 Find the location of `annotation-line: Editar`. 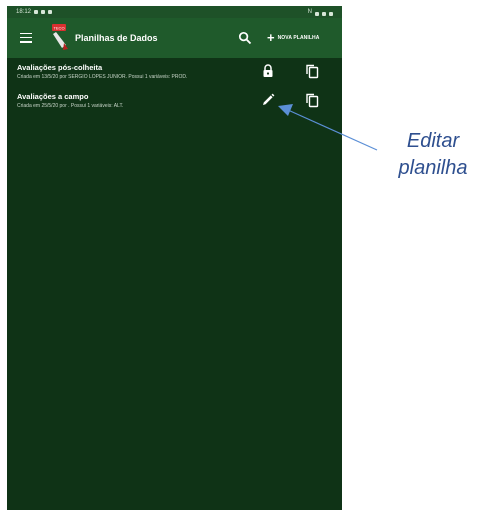

annotation-line: Editar is located at coordinates (433, 141).